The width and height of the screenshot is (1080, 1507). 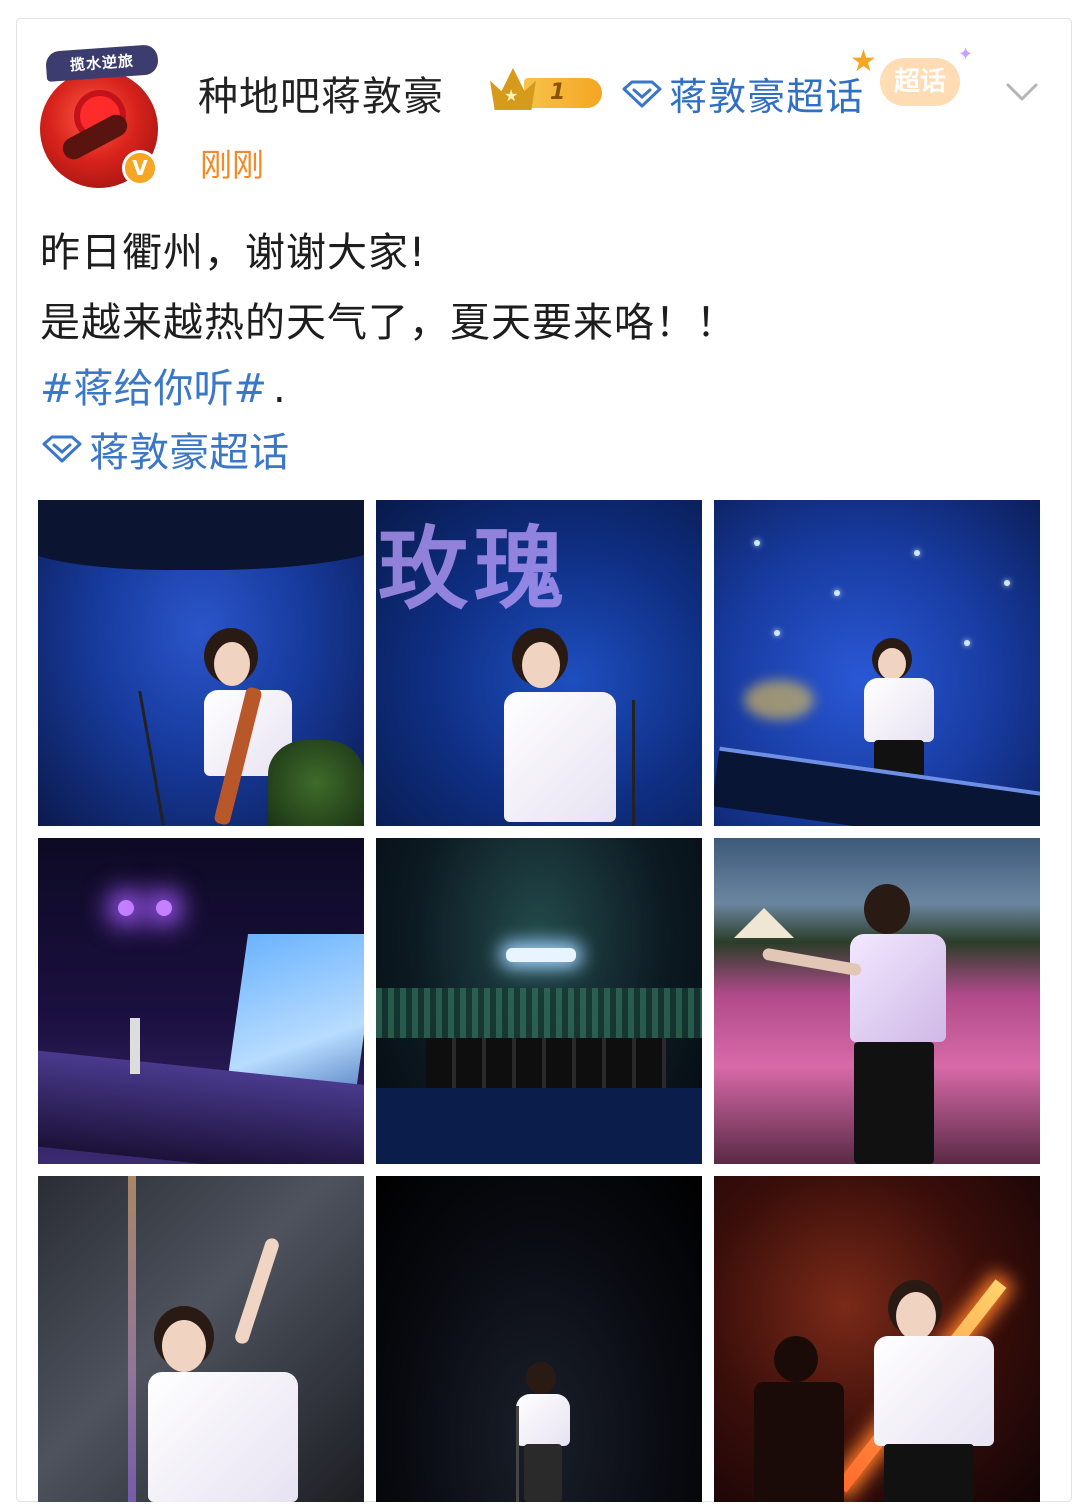 I want to click on performer-arm, so click(x=812, y=962).